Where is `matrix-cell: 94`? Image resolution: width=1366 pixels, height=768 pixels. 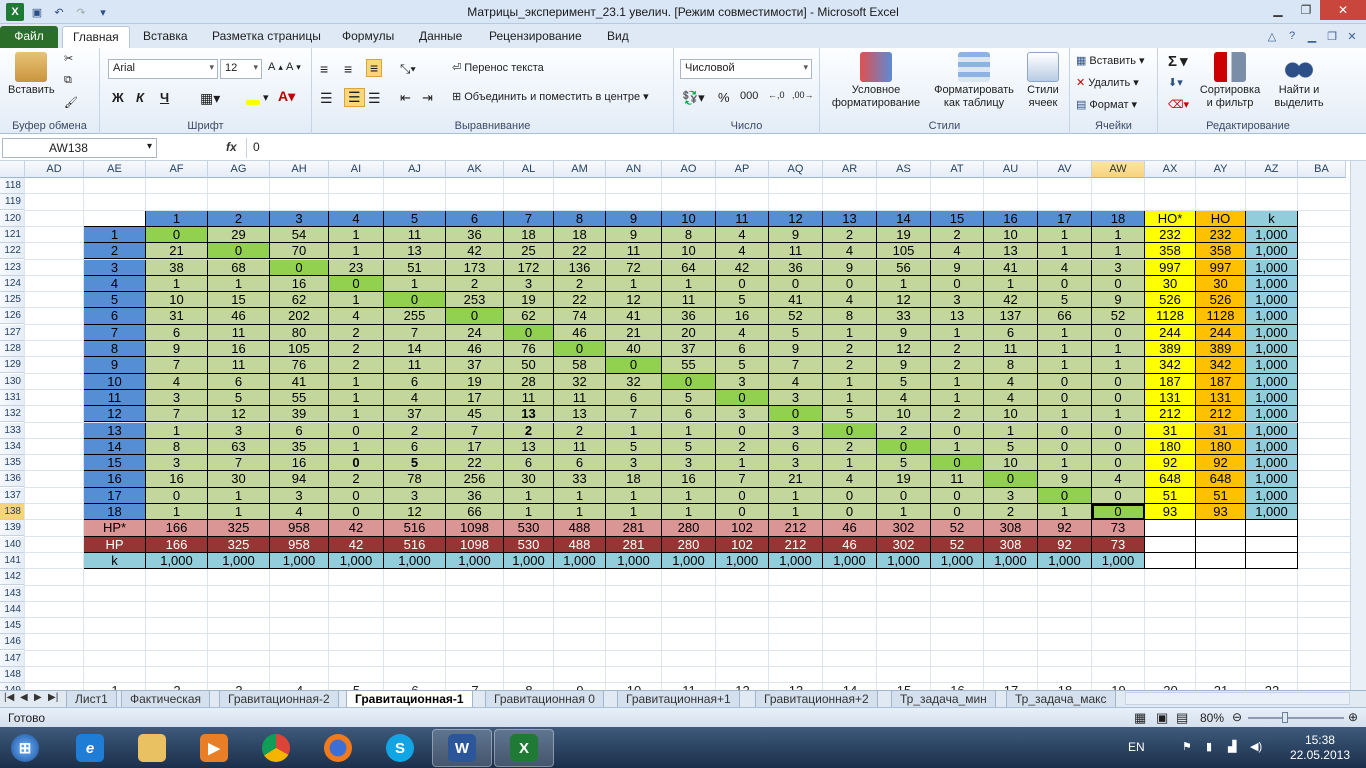
matrix-cell: 94 is located at coordinates (299, 479).